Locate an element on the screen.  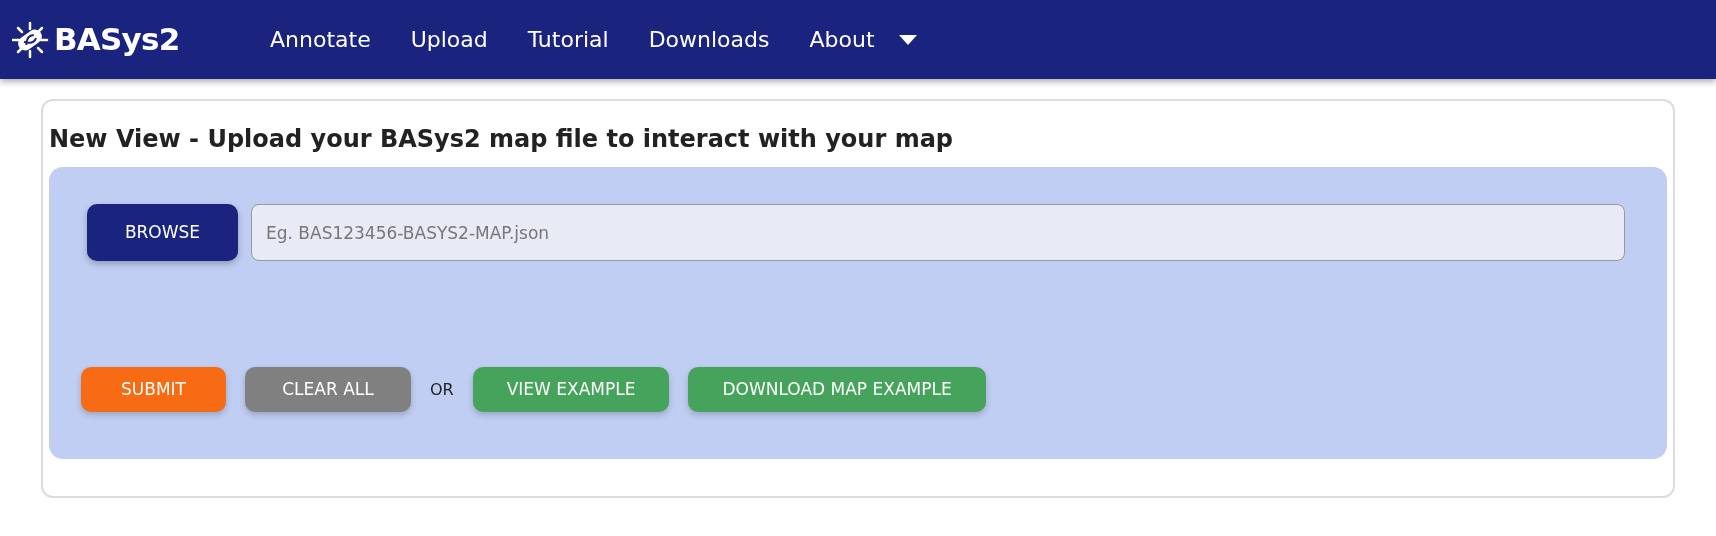
nav-link: Tutorial is located at coordinates (568, 39).